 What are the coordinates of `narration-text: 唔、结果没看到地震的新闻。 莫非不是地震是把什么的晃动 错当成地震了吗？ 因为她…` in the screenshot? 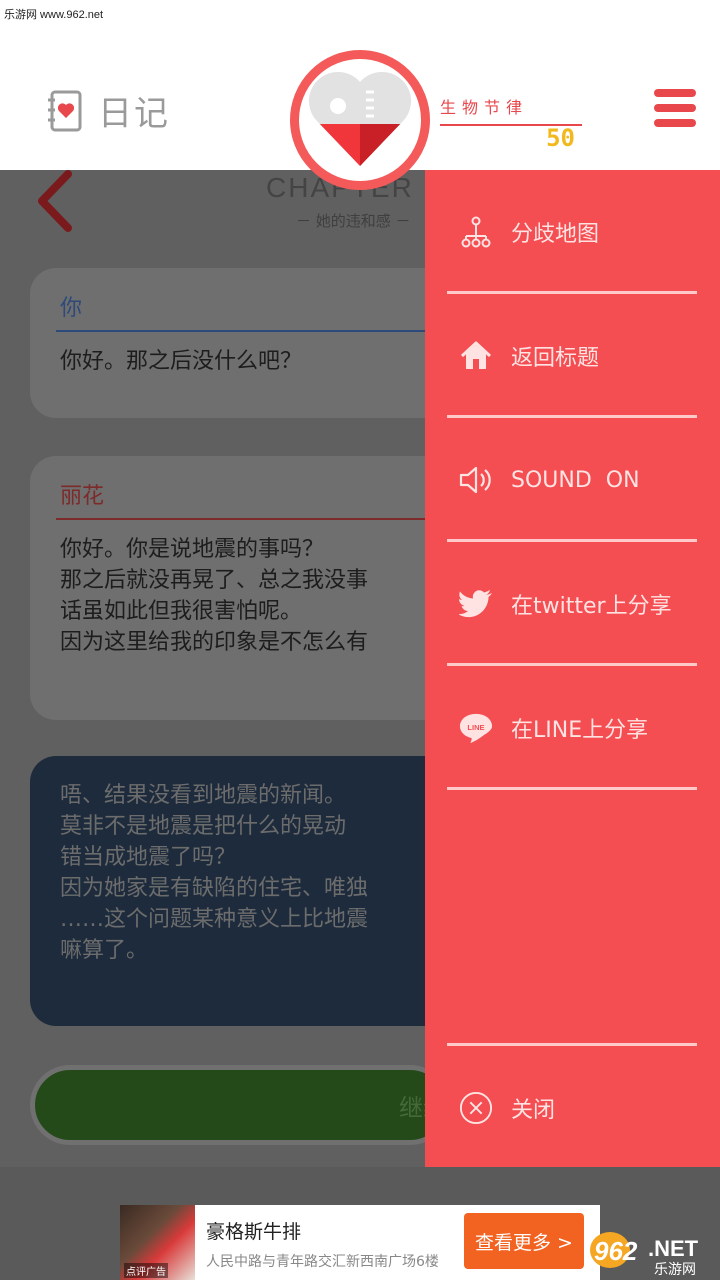 It's located at (214, 873).